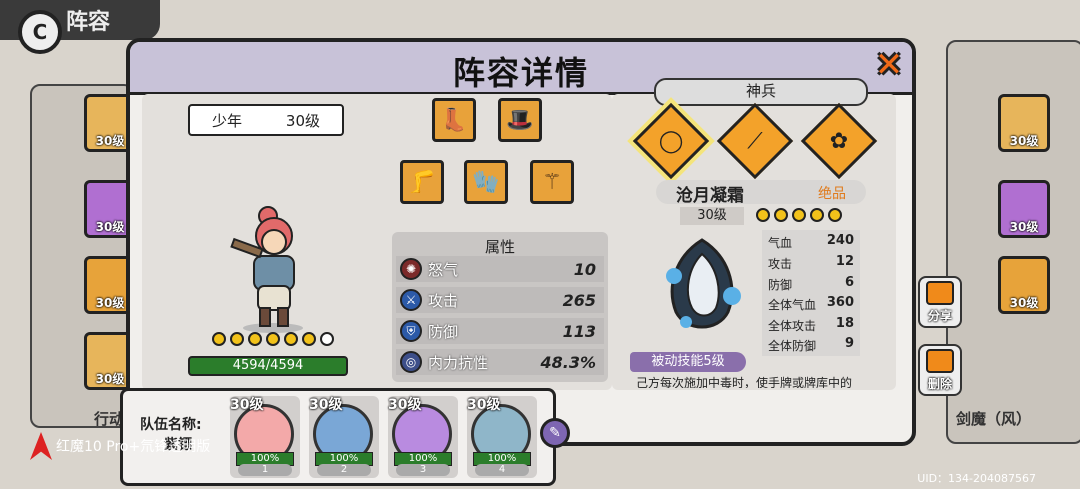 The width and height of the screenshot is (1080, 489). What do you see at coordinates (849, 343) in the screenshot?
I see `stat-value: 9` at bounding box center [849, 343].